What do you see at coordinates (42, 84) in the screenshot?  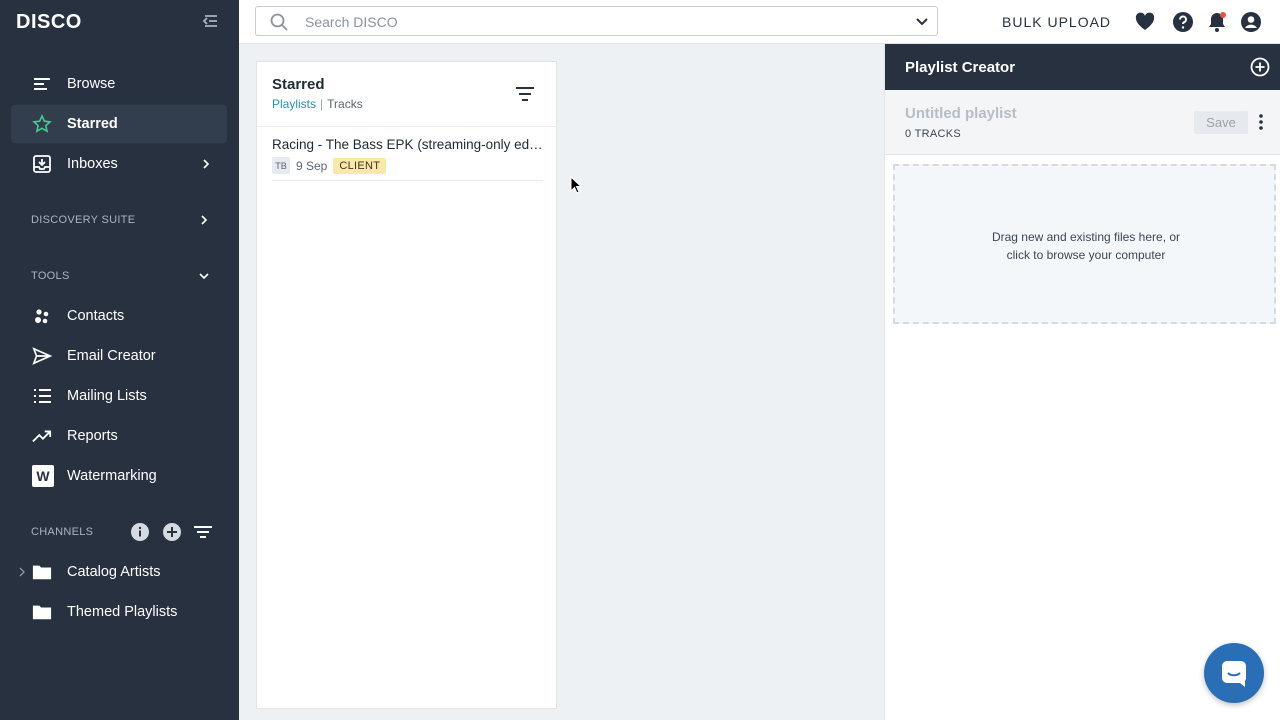 I see `browse-icon` at bounding box center [42, 84].